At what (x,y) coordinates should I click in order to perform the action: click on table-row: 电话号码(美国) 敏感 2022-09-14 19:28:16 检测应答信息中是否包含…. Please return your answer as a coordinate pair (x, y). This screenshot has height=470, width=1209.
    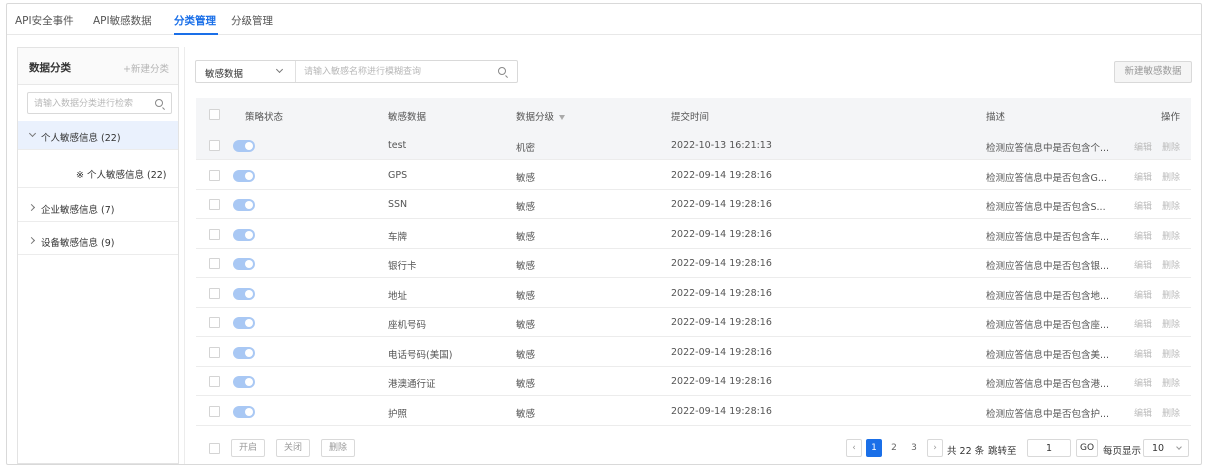
    Looking at the image, I should click on (693, 352).